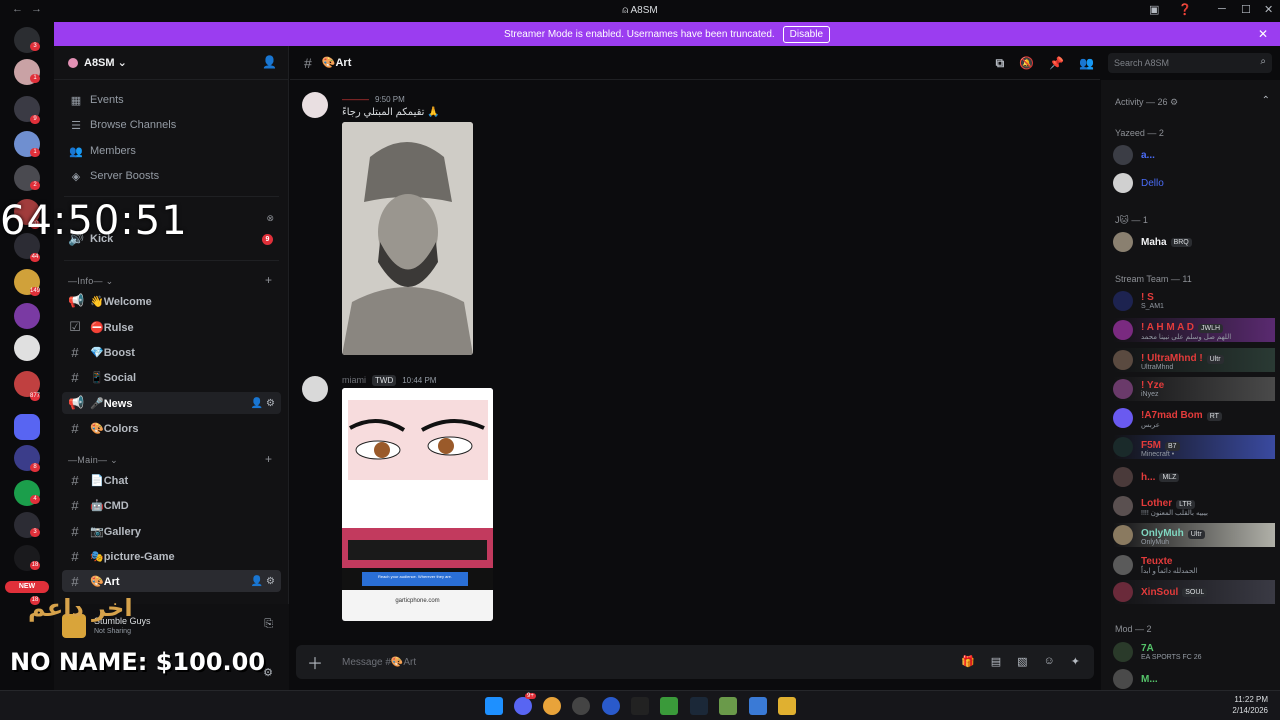 The image size is (1280, 720). What do you see at coordinates (76, 151) in the screenshot?
I see `members-icon: 👥` at bounding box center [76, 151].